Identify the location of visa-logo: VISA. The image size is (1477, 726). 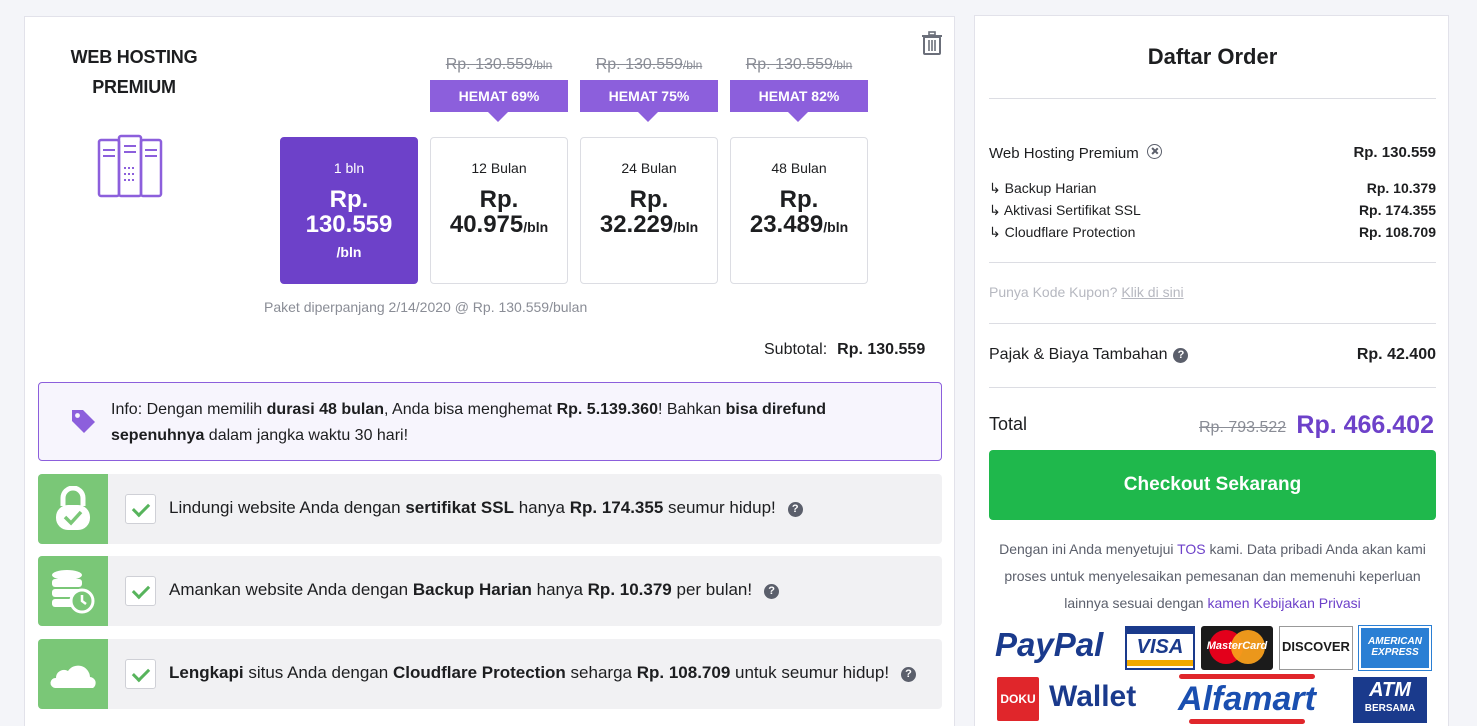
(1160, 648).